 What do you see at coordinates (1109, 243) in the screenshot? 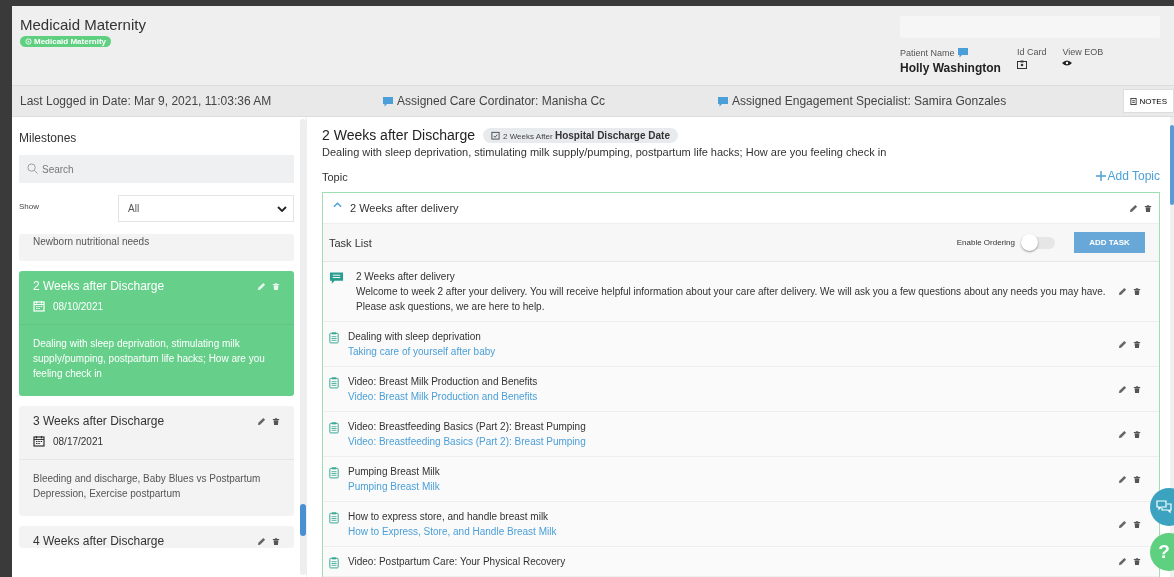
I see `add-task-button: ADD TASK` at bounding box center [1109, 243].